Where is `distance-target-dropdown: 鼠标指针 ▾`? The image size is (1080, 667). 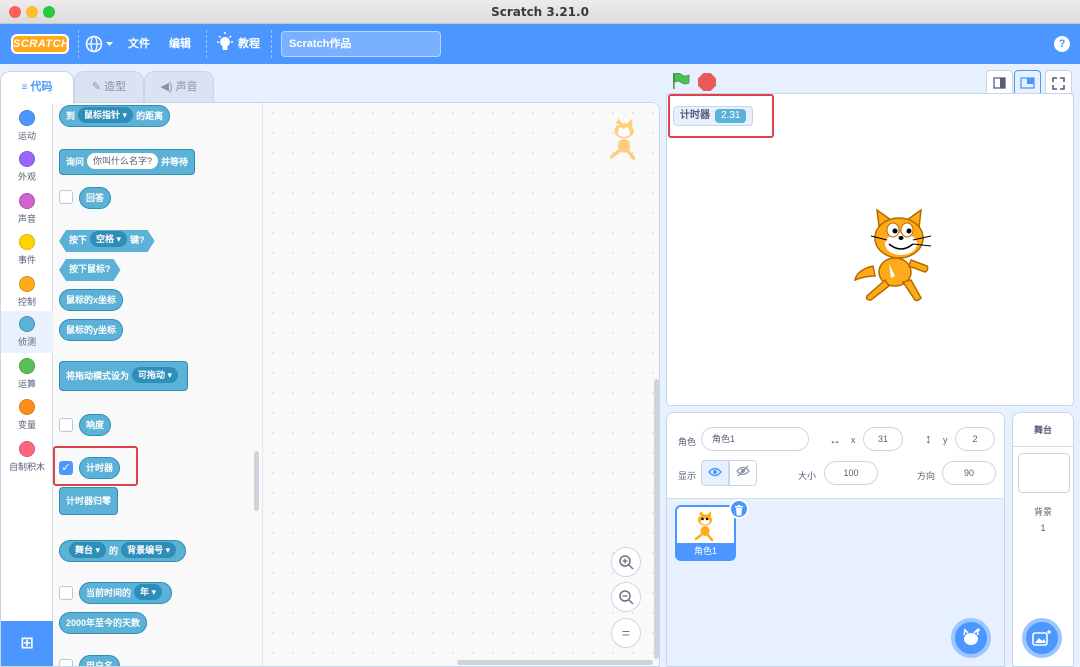
distance-target-dropdown: 鼠标指针 ▾ is located at coordinates (106, 115).